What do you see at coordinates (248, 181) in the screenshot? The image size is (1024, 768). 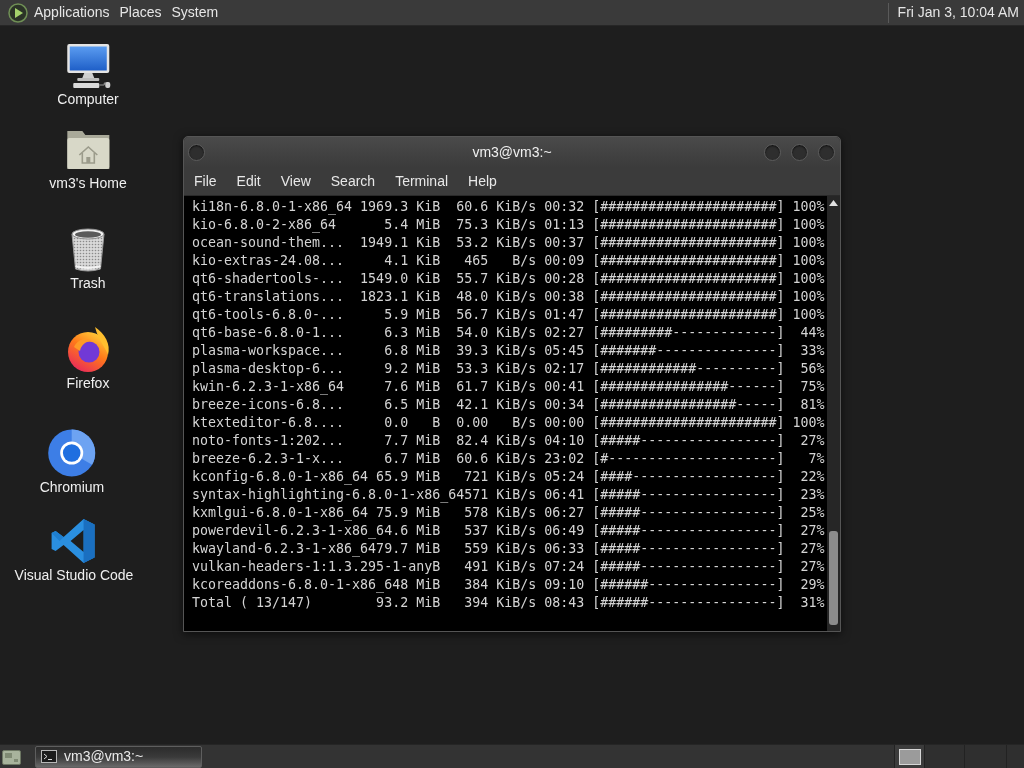 I see `menu-item: Edit` at bounding box center [248, 181].